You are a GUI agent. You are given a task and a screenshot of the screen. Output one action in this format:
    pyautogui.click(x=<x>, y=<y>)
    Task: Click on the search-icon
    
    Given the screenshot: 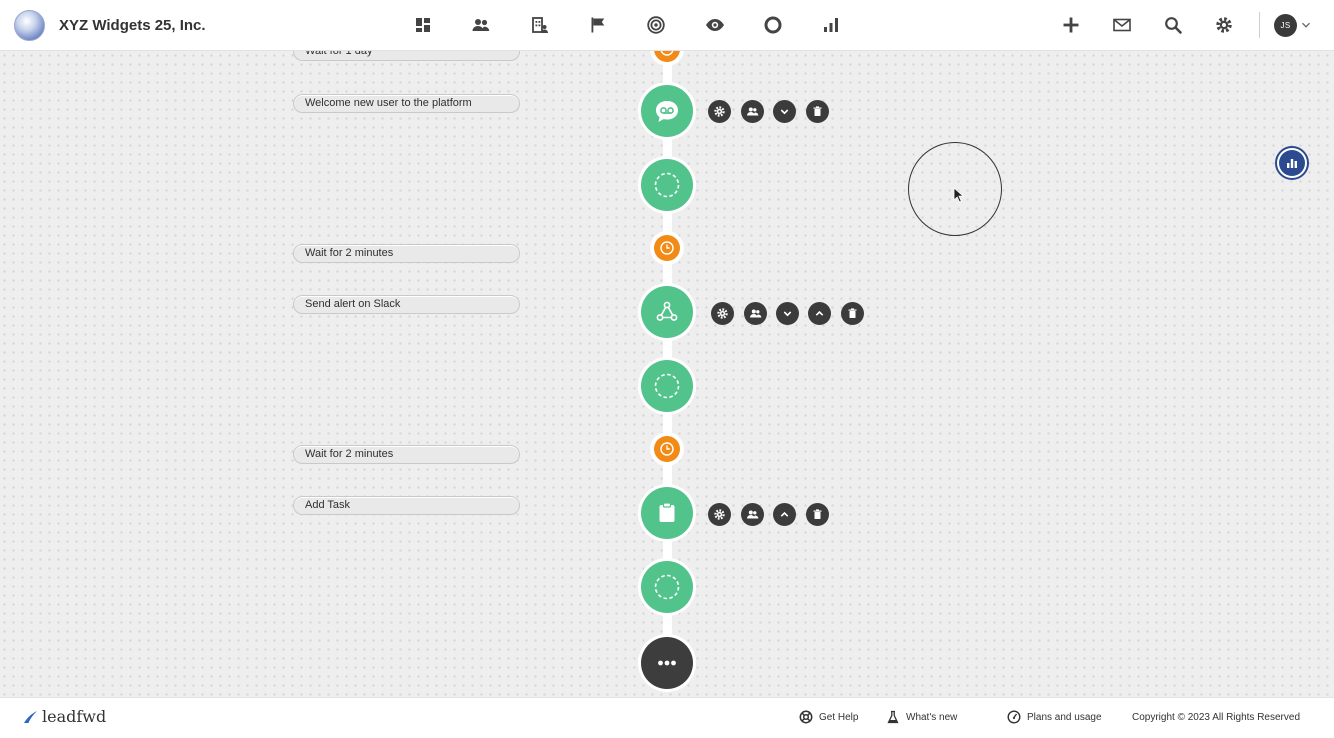 What is the action you would take?
    pyautogui.click(x=1173, y=25)
    